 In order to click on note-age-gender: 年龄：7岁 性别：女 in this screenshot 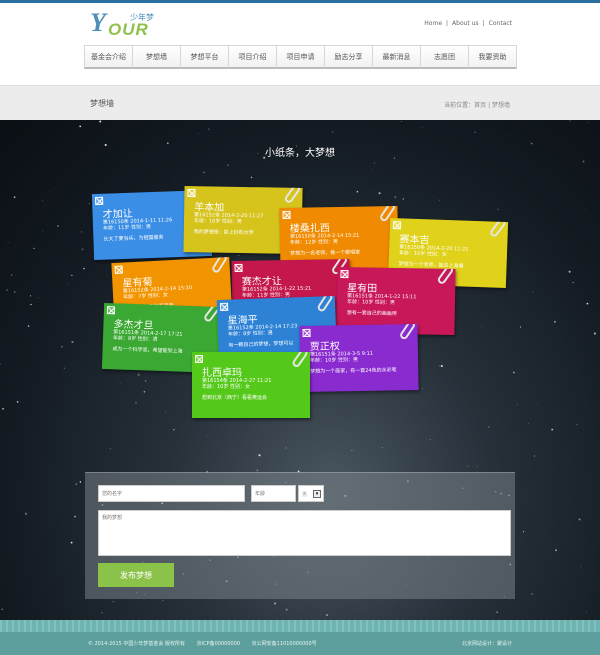, I will do `click(146, 296)`.